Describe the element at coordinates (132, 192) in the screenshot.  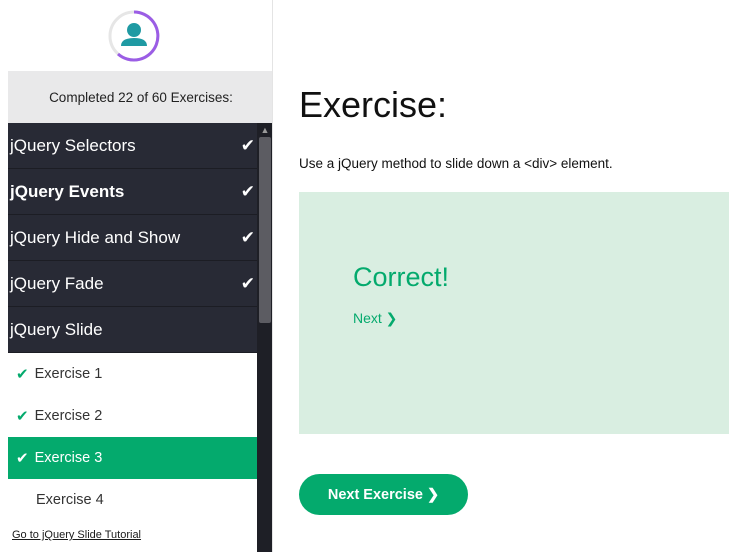
I see `menu-item-jquery-events: jQuery Events ✔` at that location.